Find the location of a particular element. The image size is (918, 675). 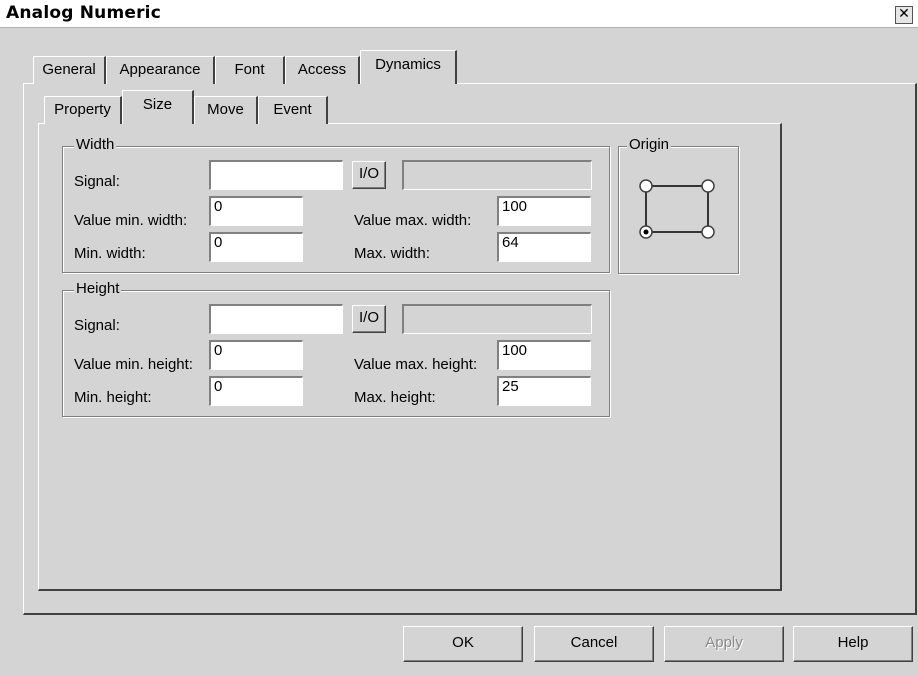

tab-dynamics: Dynamics is located at coordinates (408, 67).